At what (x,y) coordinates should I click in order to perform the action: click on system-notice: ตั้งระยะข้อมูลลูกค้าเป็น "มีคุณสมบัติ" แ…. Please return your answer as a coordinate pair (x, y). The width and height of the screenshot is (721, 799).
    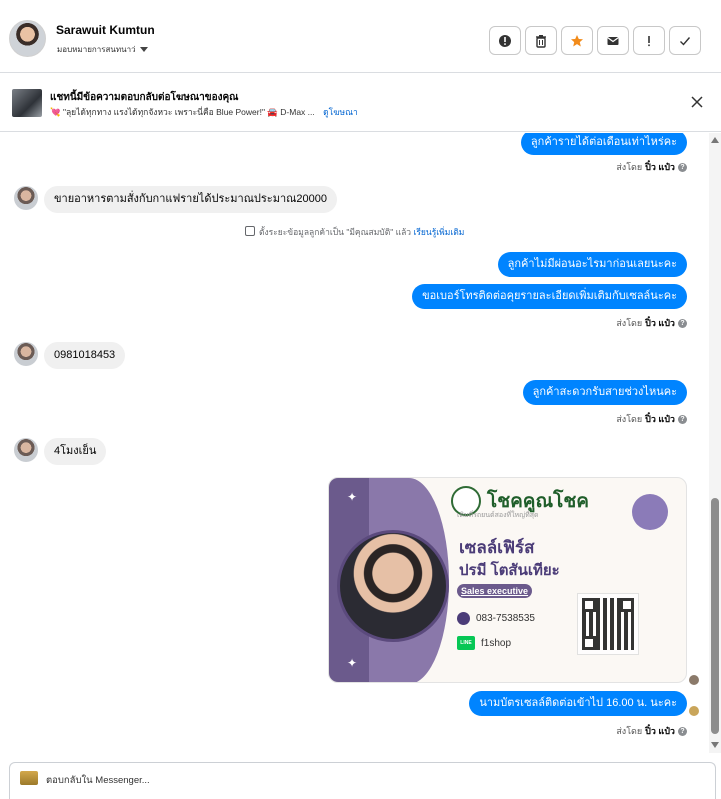
    Looking at the image, I should click on (354, 232).